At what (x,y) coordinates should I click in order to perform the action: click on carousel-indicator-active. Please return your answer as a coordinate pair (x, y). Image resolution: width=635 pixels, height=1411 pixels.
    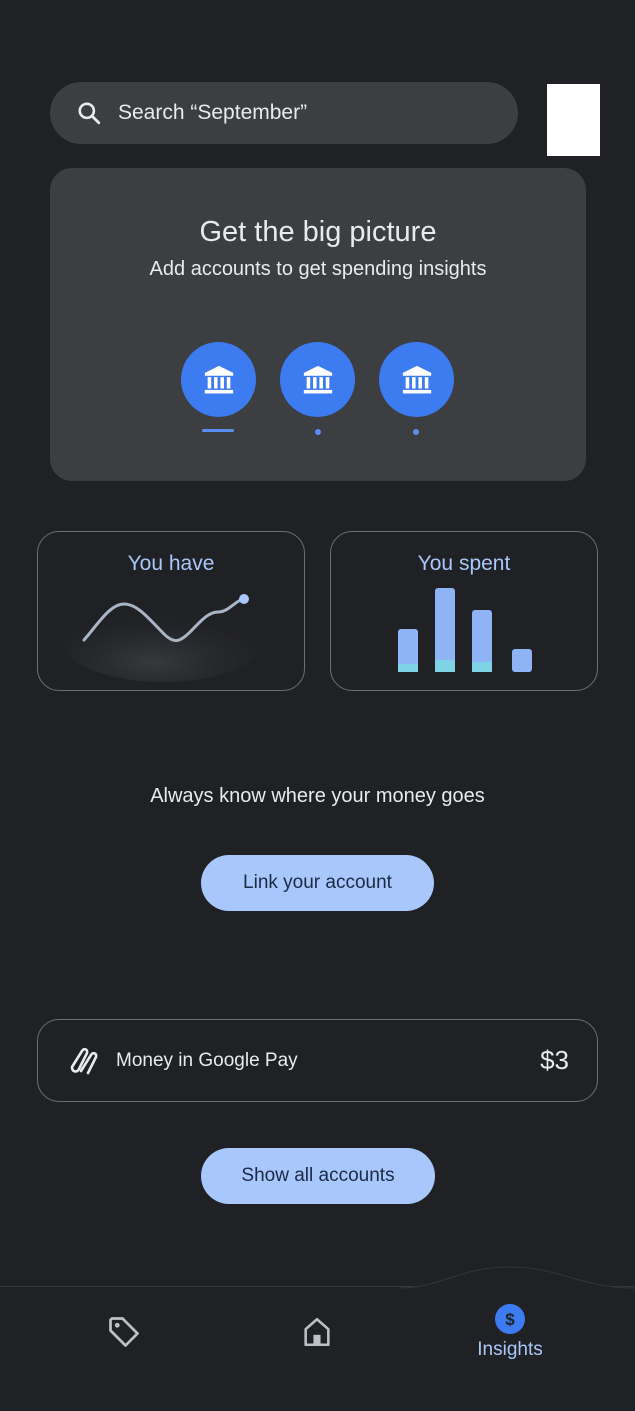
    Looking at the image, I should click on (218, 430).